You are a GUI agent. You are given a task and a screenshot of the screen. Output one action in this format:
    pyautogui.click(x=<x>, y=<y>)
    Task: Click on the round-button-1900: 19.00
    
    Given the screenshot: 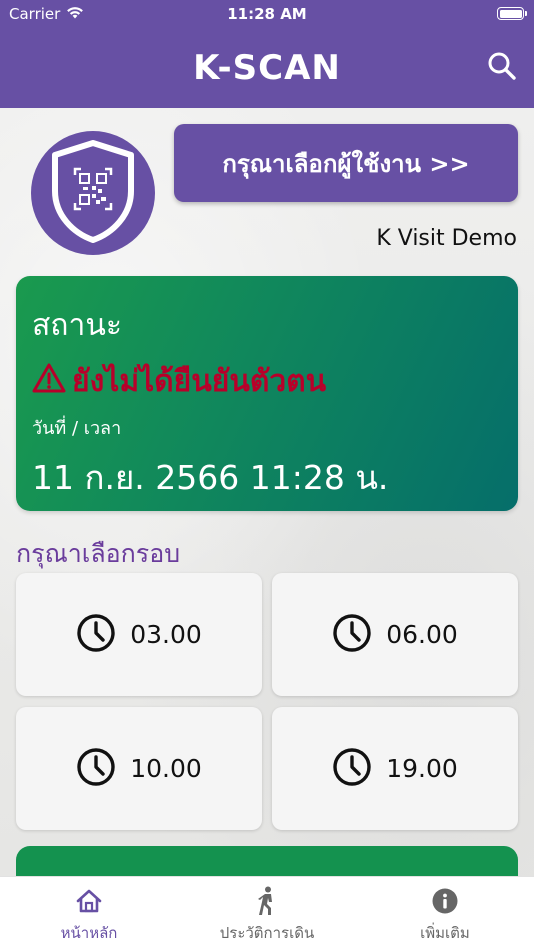 What is the action you would take?
    pyautogui.click(x=395, y=768)
    